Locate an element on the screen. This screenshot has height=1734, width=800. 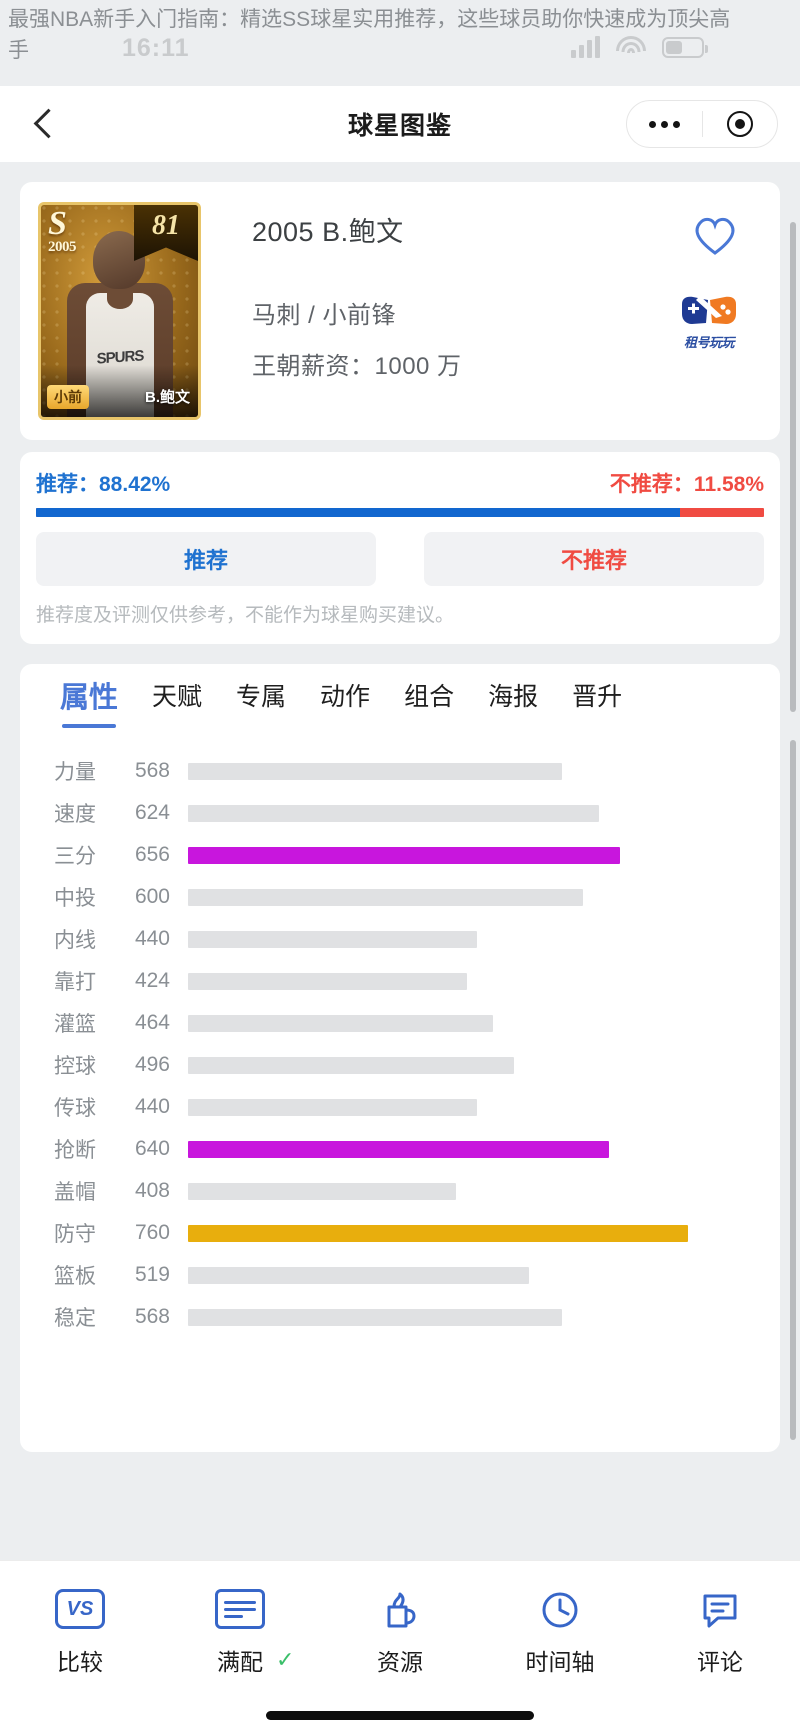
tab-fade is located at coordinates (763, 701).